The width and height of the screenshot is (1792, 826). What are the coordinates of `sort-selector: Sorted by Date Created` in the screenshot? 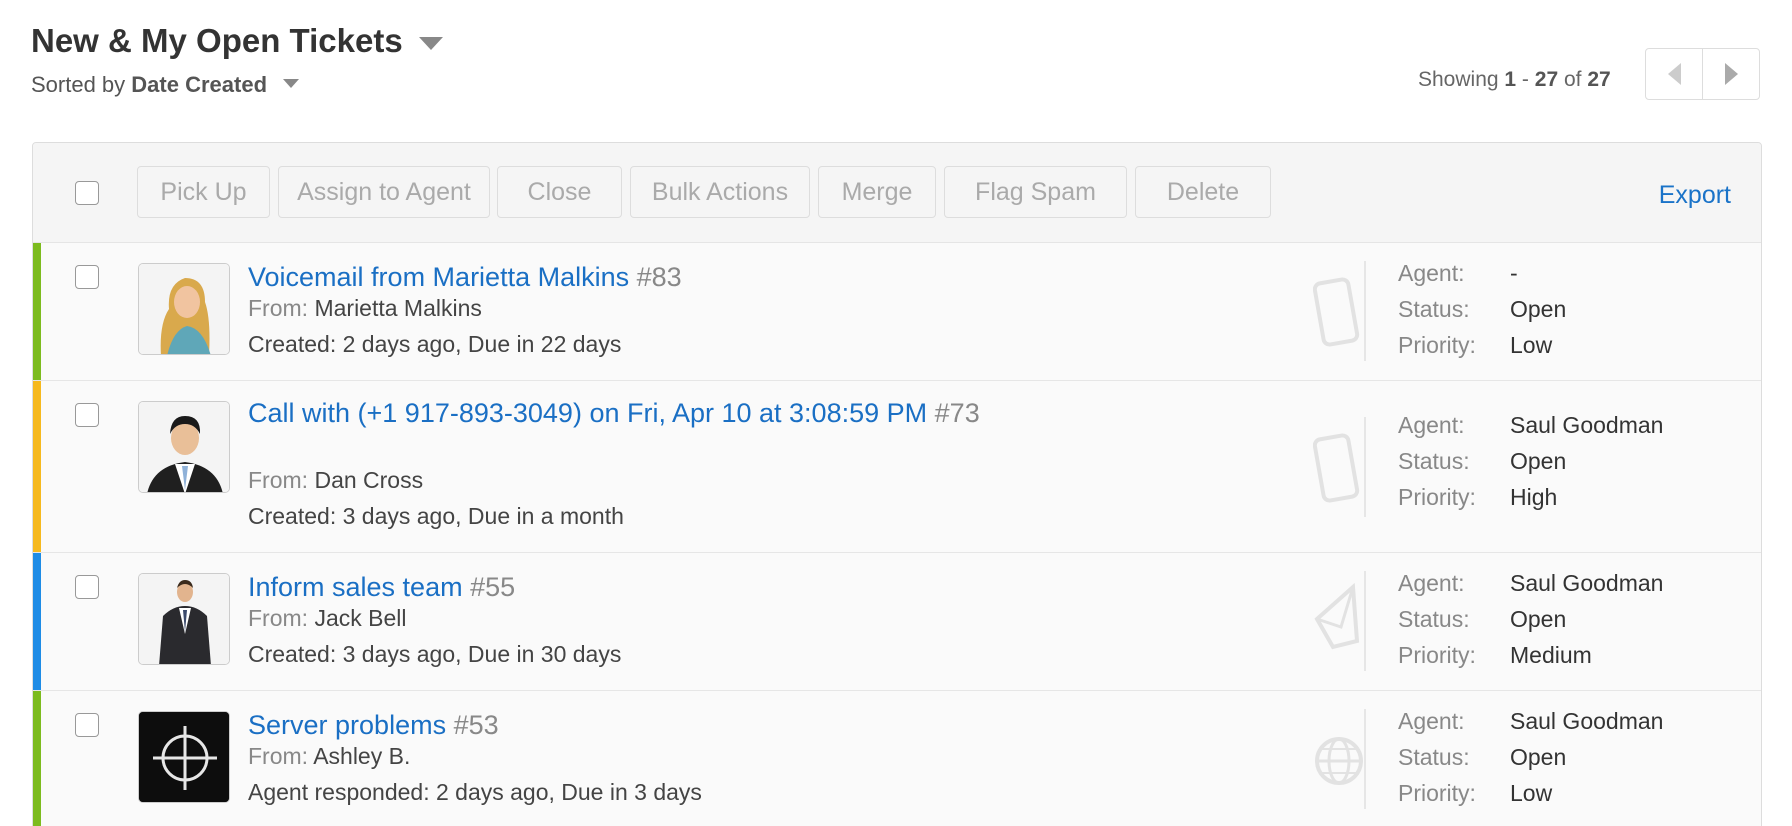 It's located at (165, 85).